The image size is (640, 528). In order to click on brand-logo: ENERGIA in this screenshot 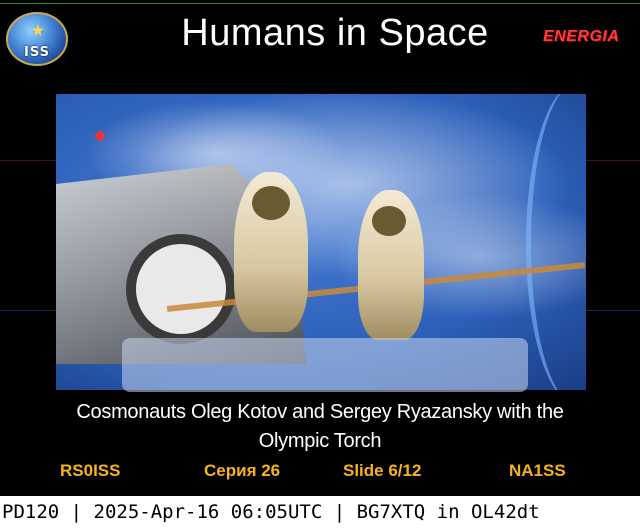, I will do `click(581, 36)`.